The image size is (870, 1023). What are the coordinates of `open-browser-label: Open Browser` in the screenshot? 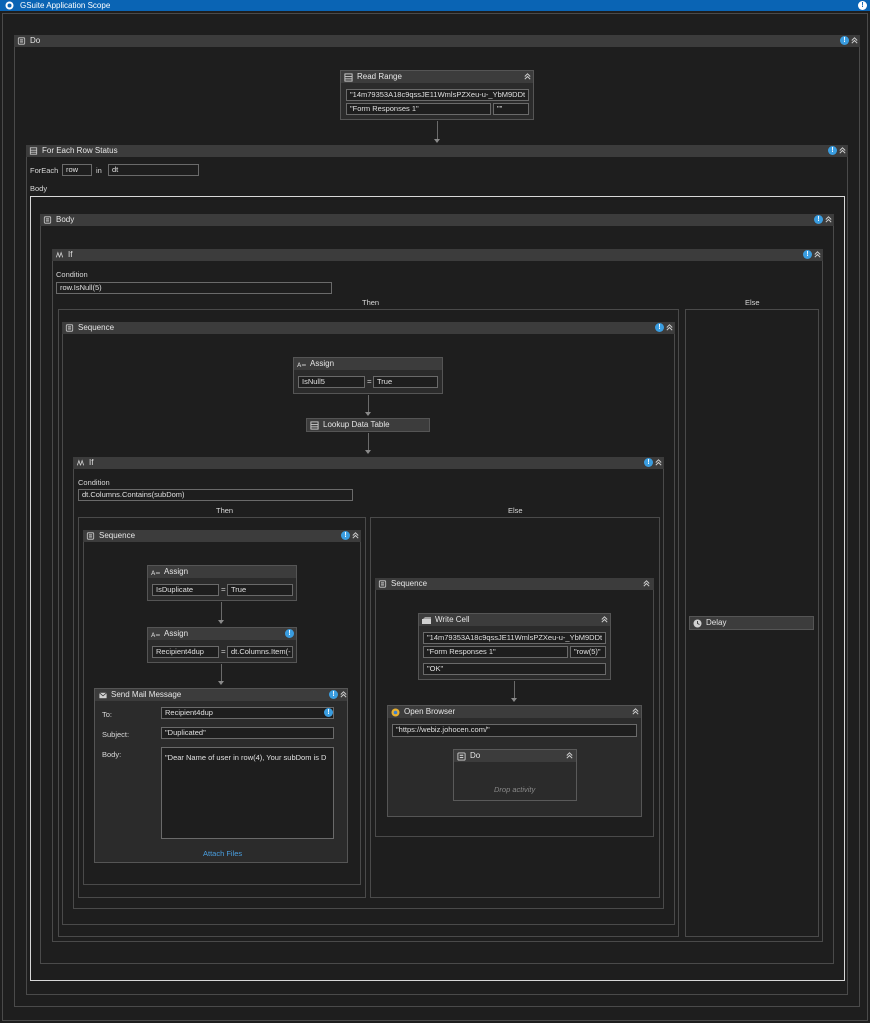 It's located at (430, 711).